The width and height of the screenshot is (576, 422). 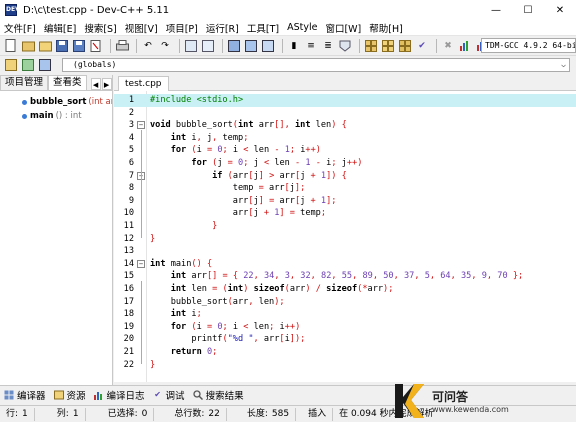 What do you see at coordinates (345, 188) in the screenshot?
I see `code-line: 8 temp = arr[j];` at bounding box center [345, 188].